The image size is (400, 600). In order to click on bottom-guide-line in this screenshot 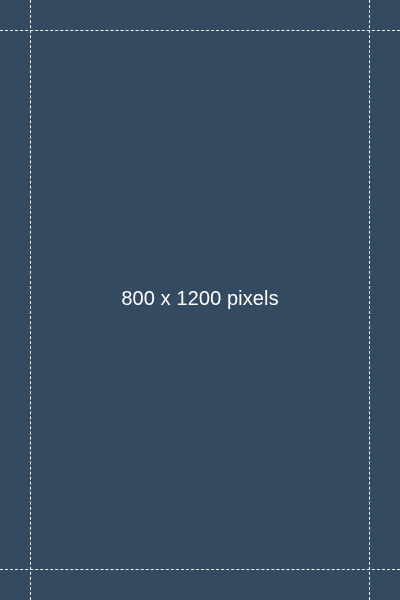, I will do `click(200, 569)`.